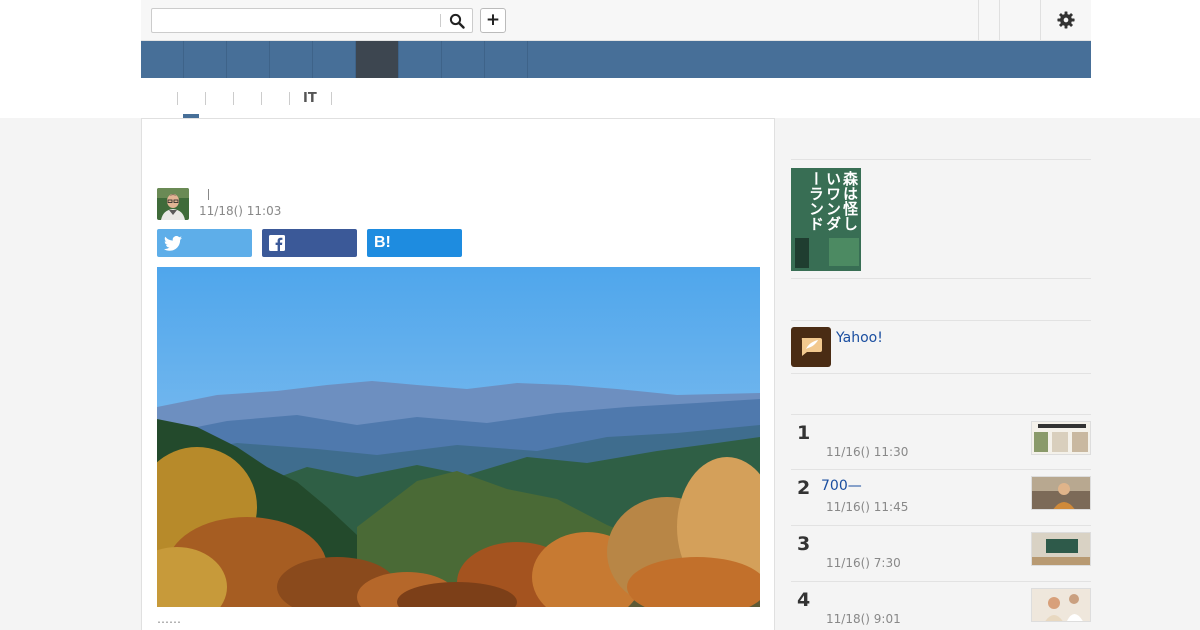  I want to click on twitter-share-button, so click(204, 243).